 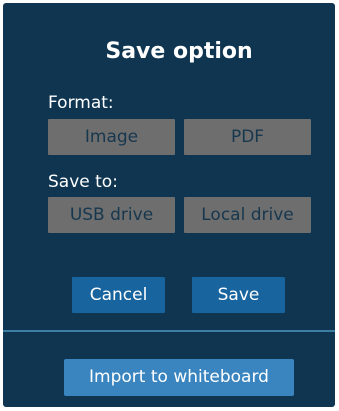 What do you see at coordinates (118, 295) in the screenshot?
I see `cancel-button: Cancel` at bounding box center [118, 295].